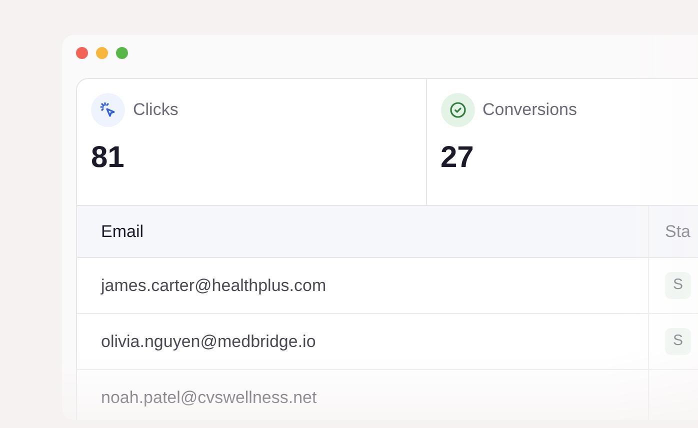 This screenshot has height=428, width=698. What do you see at coordinates (529, 110) in the screenshot?
I see `stat-label: Conversions` at bounding box center [529, 110].